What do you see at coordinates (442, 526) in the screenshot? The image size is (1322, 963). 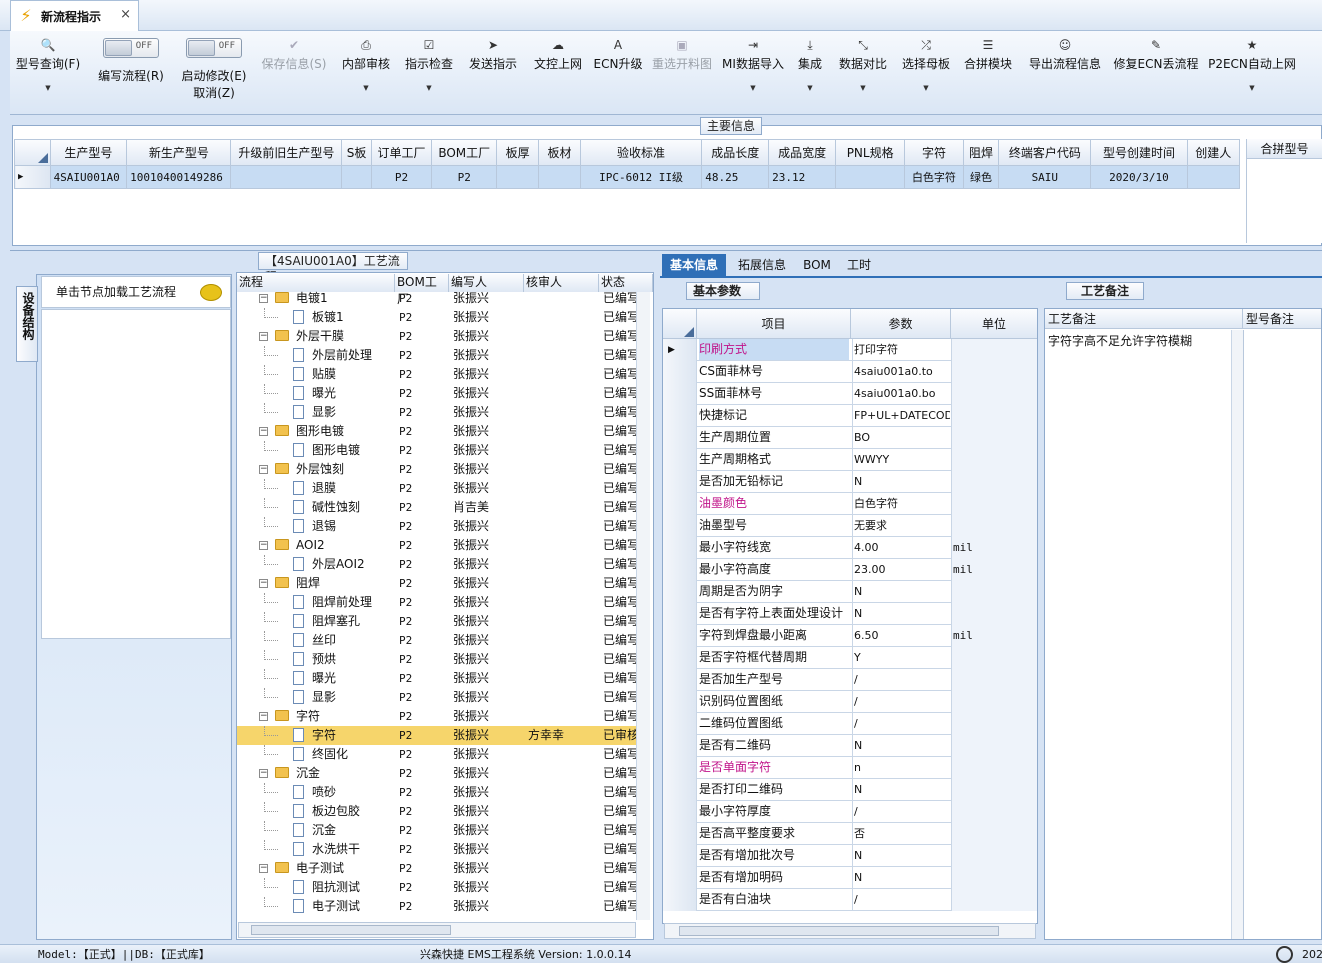 I see `tree-row: 退锡 P2 张振兴 已编写` at bounding box center [442, 526].